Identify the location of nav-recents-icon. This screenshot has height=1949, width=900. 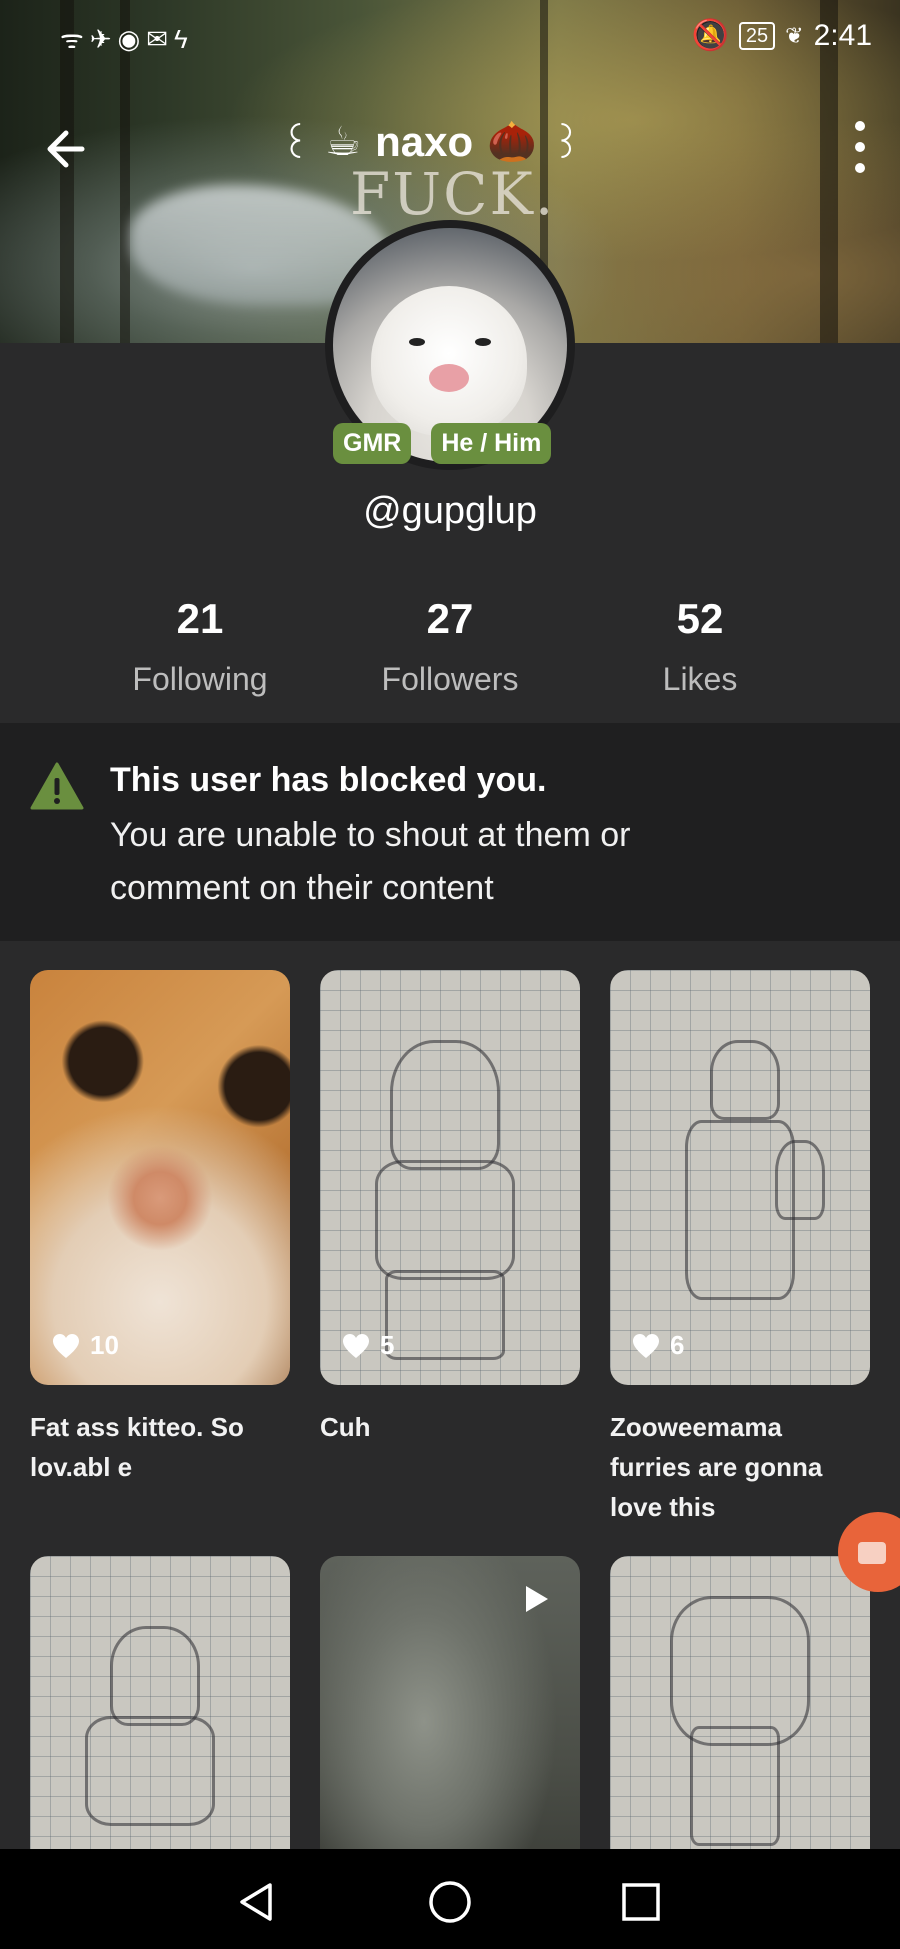
(641, 1902).